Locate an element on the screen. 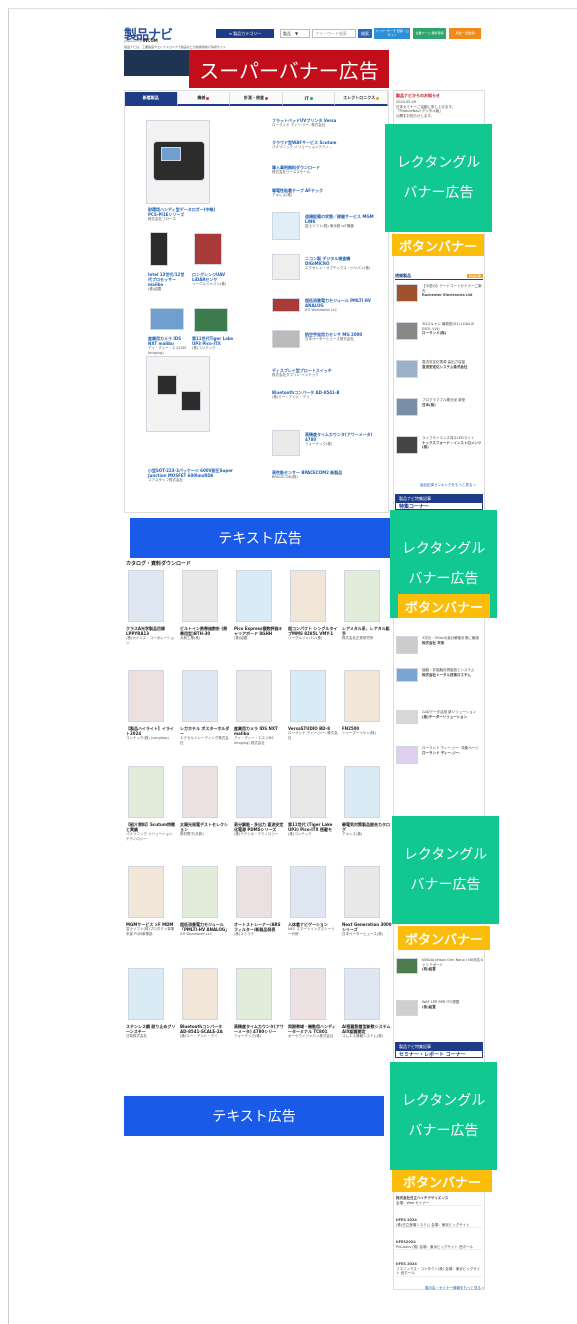 This screenshot has width=577, height=1324. product-thumb-microscope is located at coordinates (286, 267).